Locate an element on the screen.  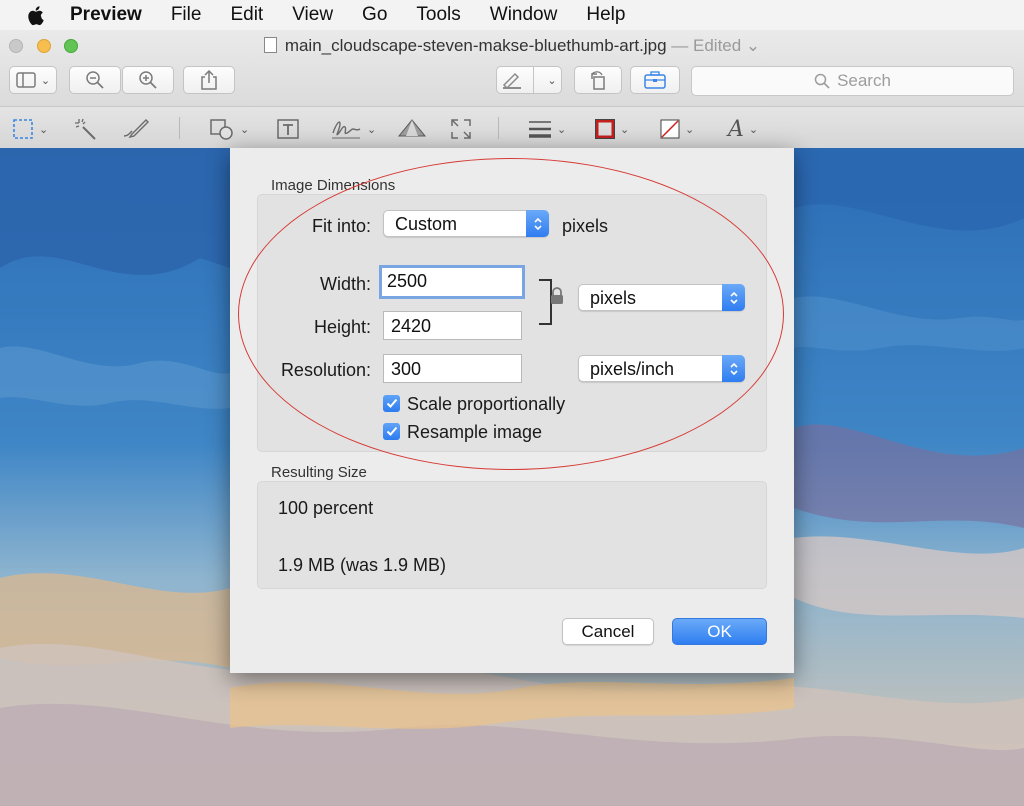
shapes-button: ⌄ is located at coordinates (229, 129).